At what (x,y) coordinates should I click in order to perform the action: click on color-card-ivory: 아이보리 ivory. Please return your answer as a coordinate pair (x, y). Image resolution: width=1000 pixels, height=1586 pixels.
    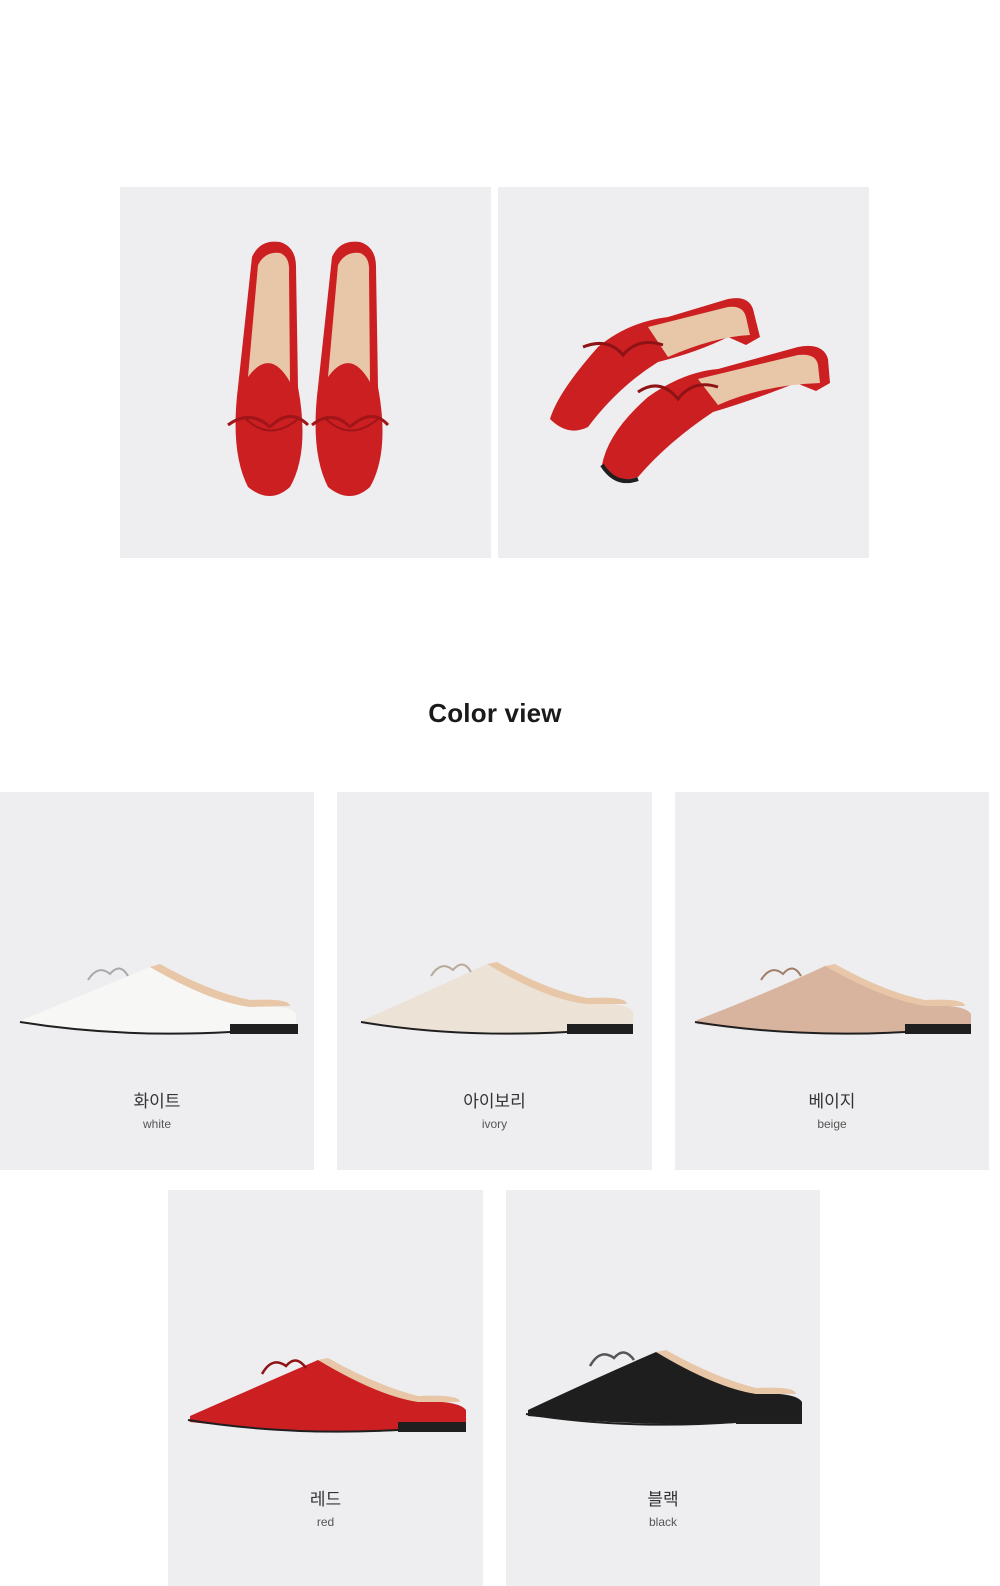
    Looking at the image, I should click on (494, 981).